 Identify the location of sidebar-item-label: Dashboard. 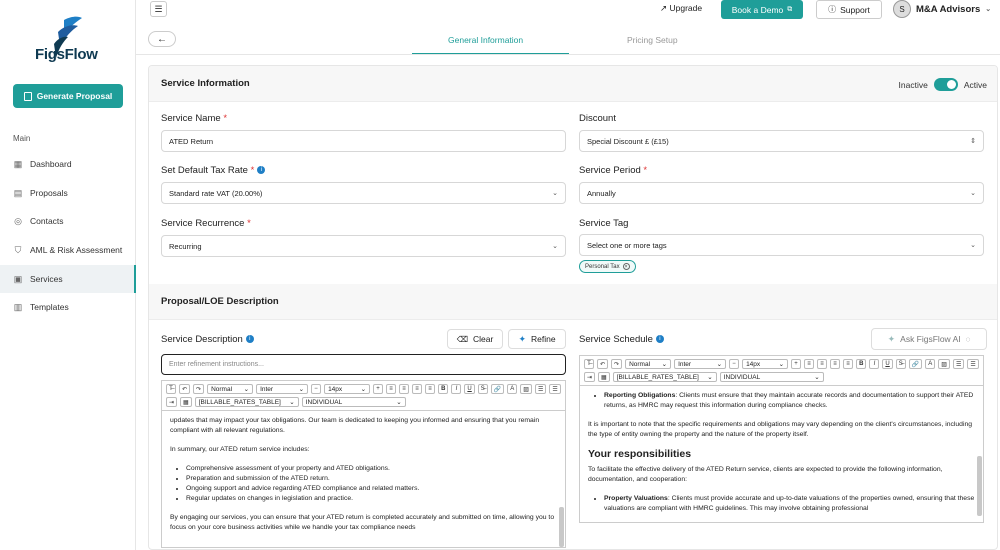
(51, 164).